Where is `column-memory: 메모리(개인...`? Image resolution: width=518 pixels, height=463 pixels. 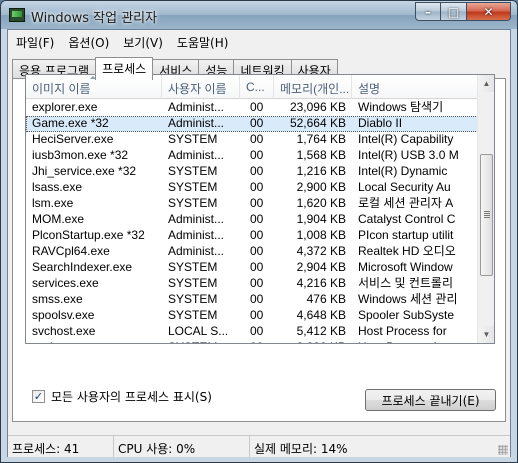
column-memory: 메모리(개인... is located at coordinates (313, 87).